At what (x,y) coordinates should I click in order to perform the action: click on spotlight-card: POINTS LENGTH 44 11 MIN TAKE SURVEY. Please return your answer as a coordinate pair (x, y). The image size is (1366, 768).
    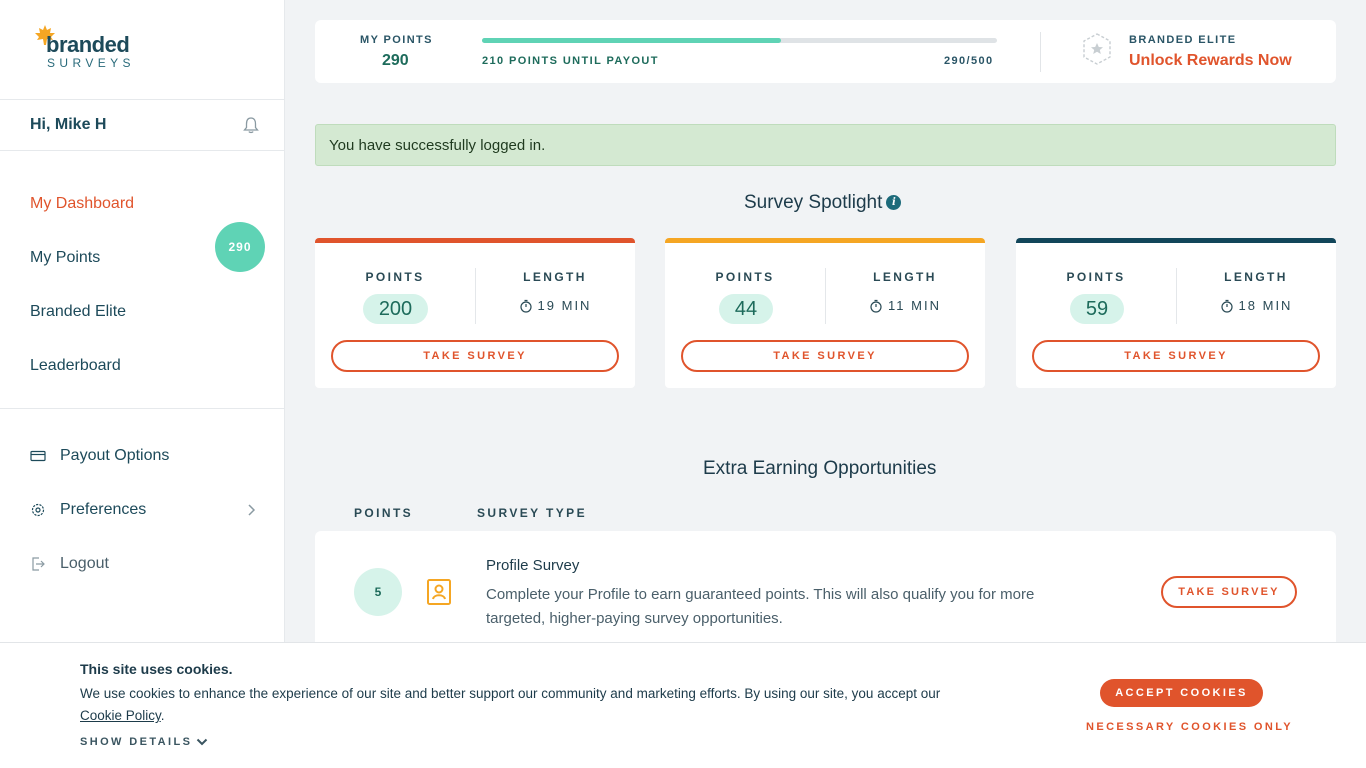
    Looking at the image, I should click on (825, 313).